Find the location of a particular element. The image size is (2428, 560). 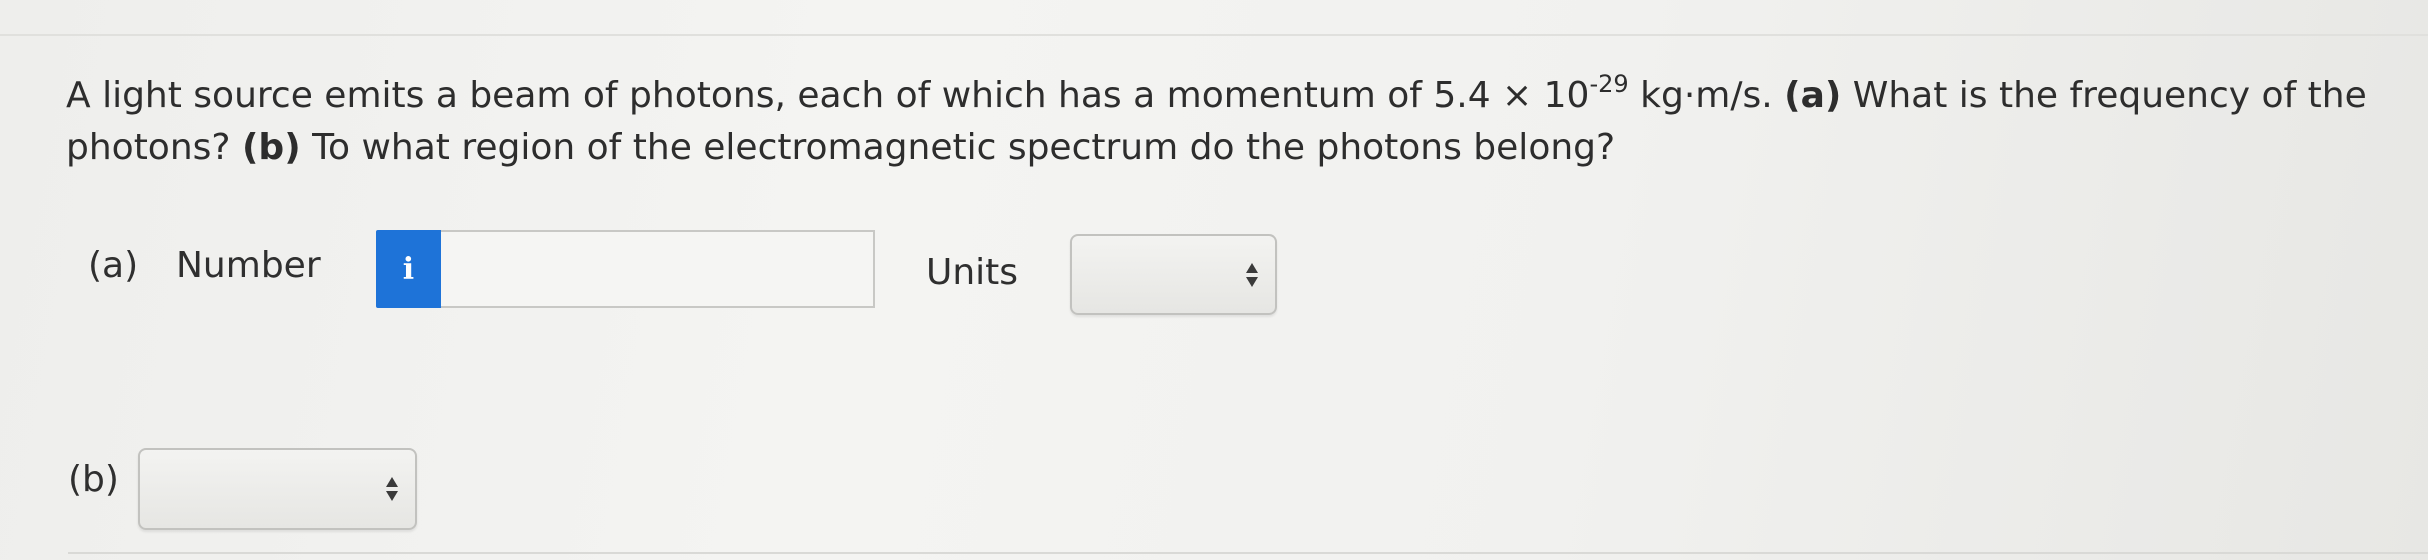

region-select is located at coordinates (277, 489).